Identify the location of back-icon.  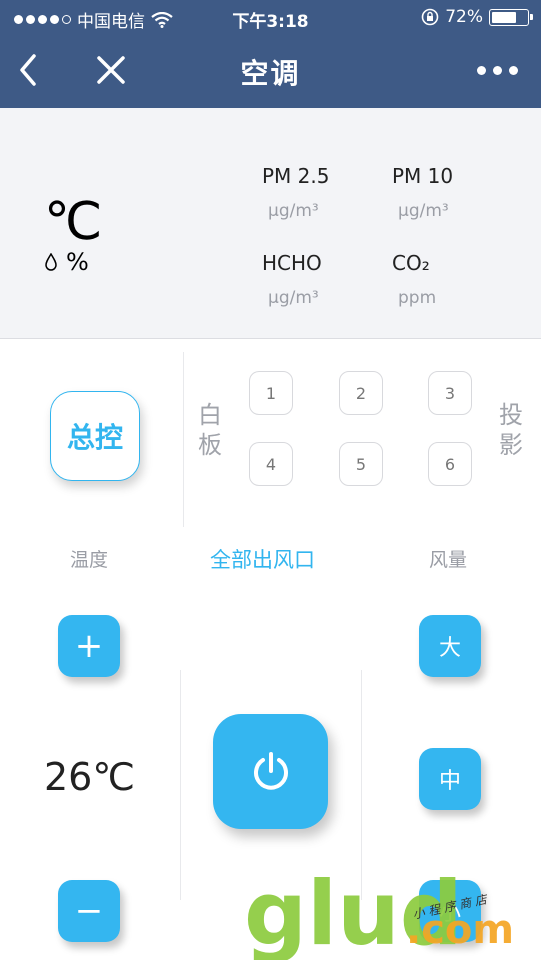
(30, 70).